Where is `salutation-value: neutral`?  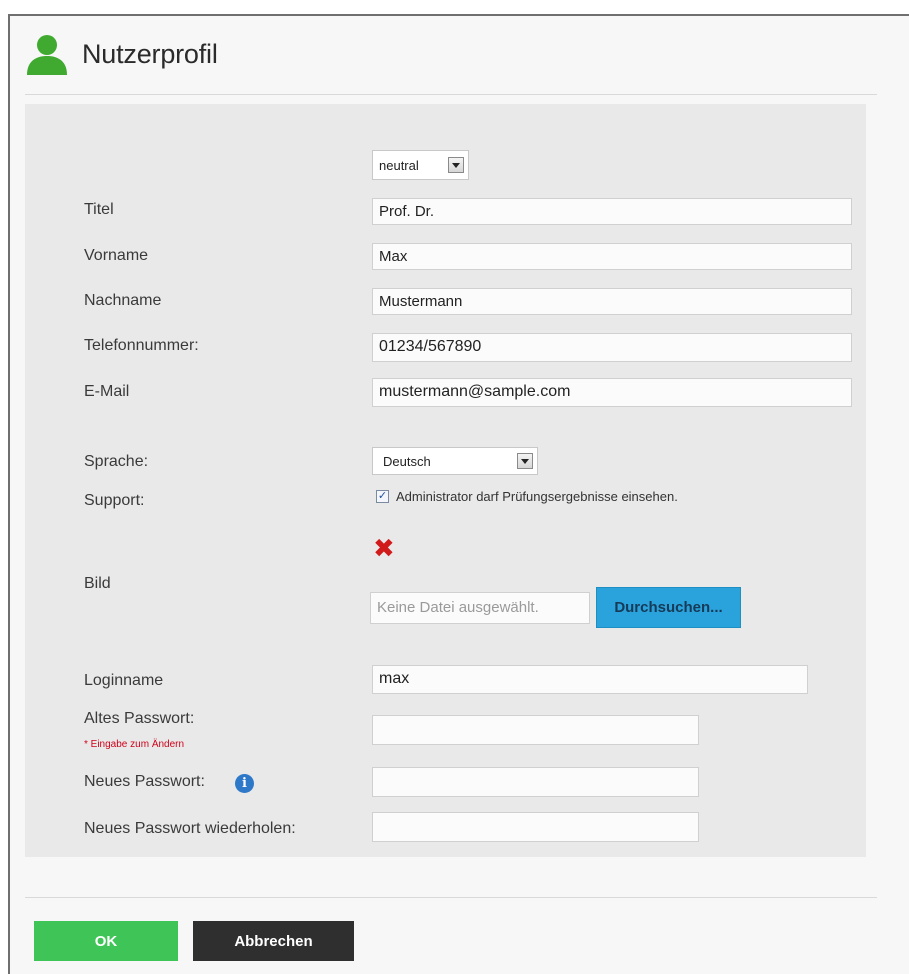
salutation-value: neutral is located at coordinates (399, 165).